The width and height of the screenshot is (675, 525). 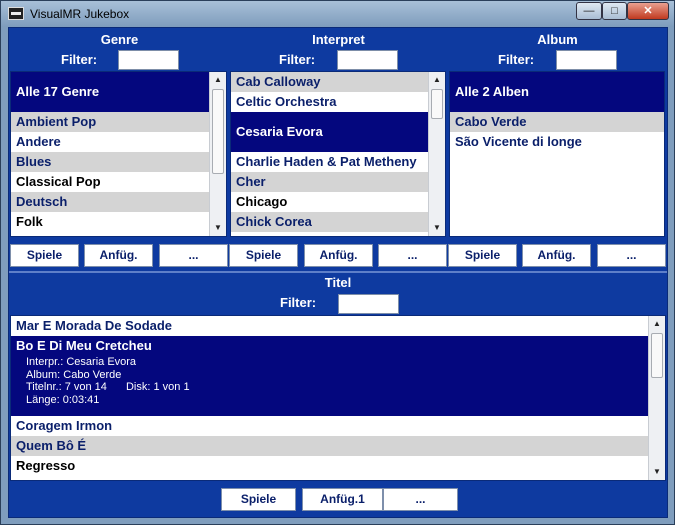 I want to click on list-item: Coragem Irmon, so click(x=338, y=426).